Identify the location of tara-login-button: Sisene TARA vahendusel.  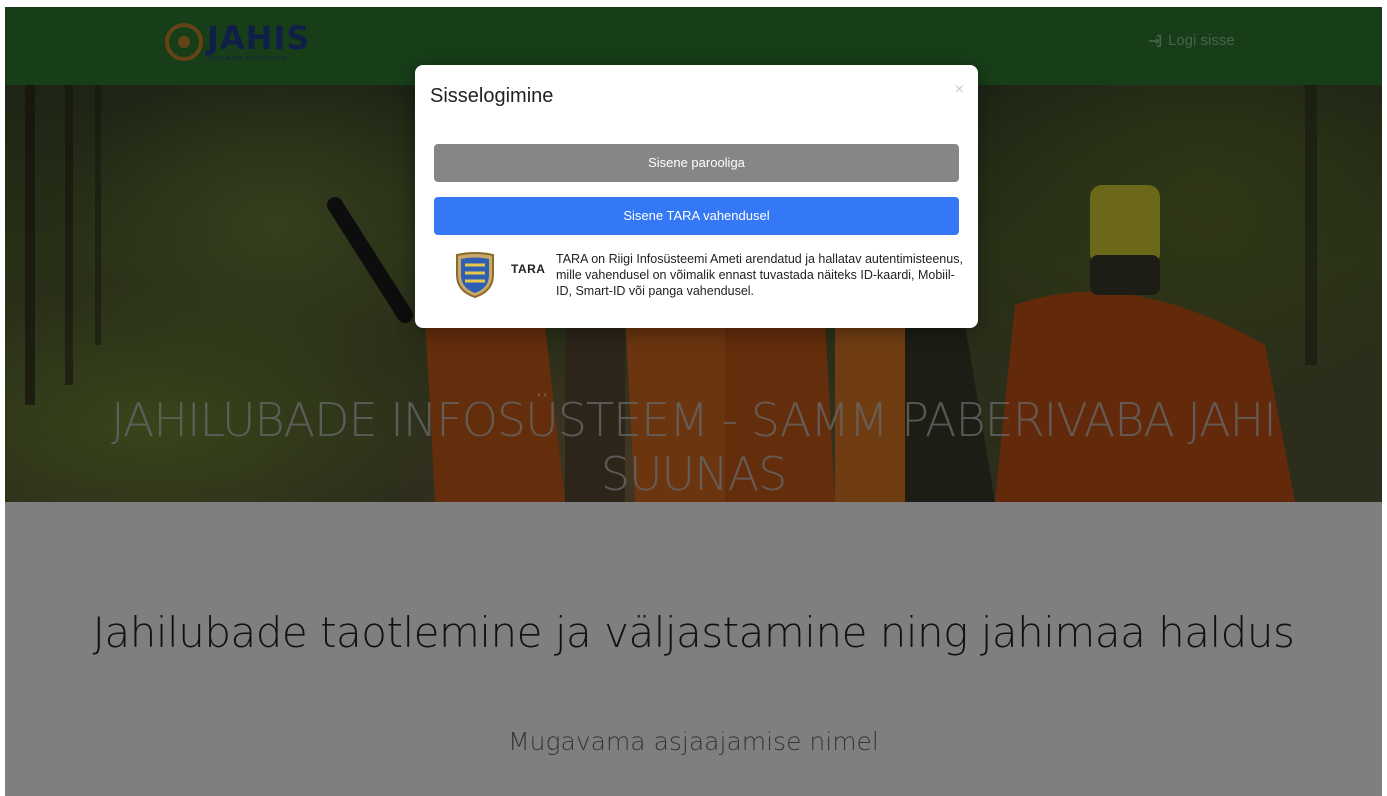
(696, 216).